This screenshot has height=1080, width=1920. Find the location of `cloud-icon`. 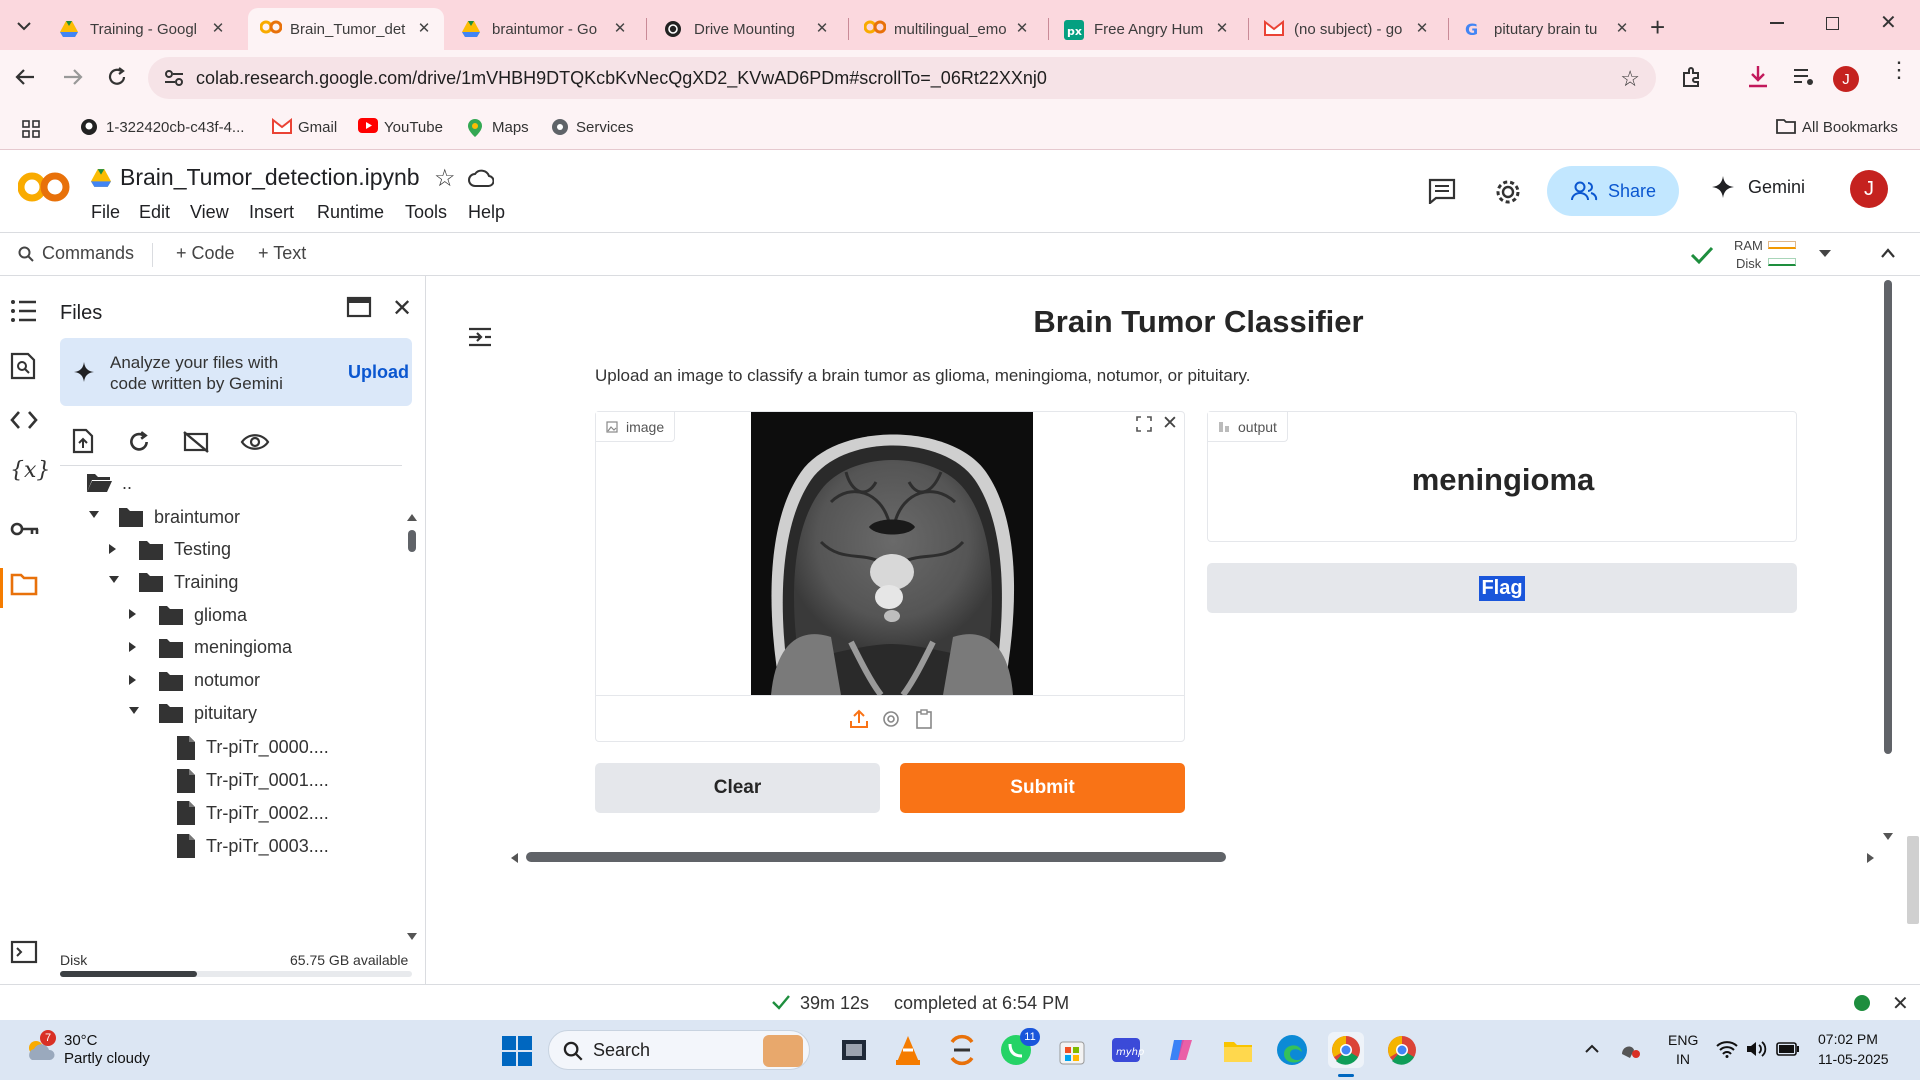

cloud-icon is located at coordinates (481, 178).